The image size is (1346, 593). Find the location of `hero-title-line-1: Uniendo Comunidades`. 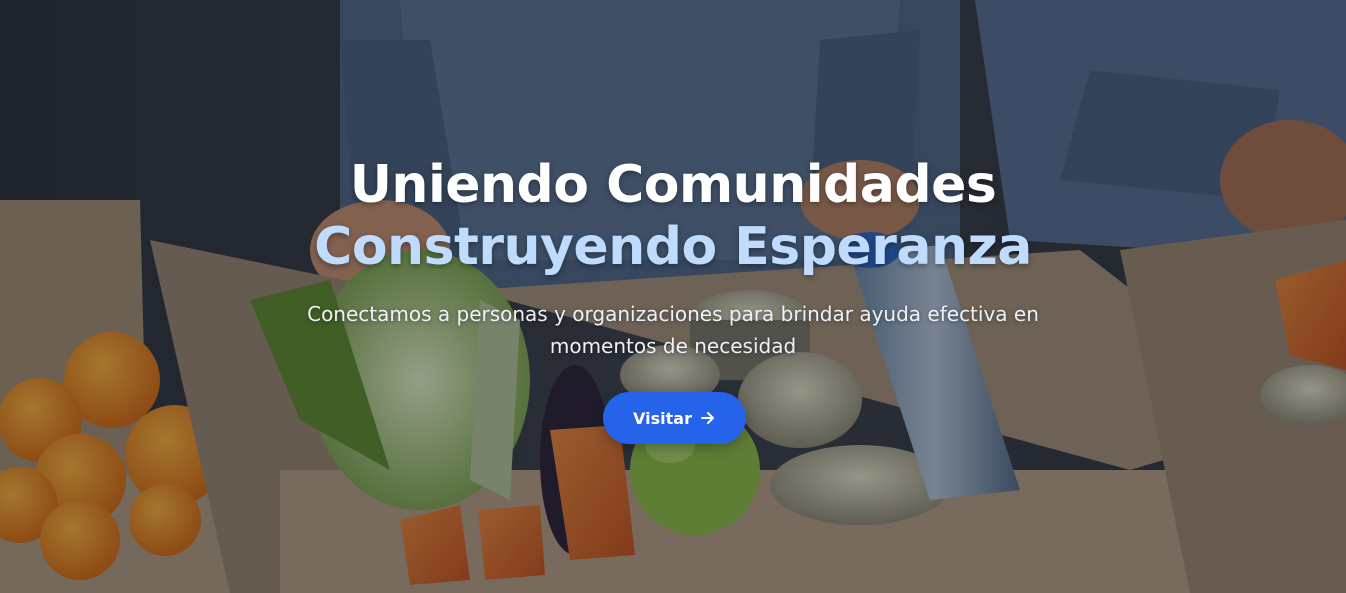

hero-title-line-1: Uniendo Comunidades is located at coordinates (673, 185).